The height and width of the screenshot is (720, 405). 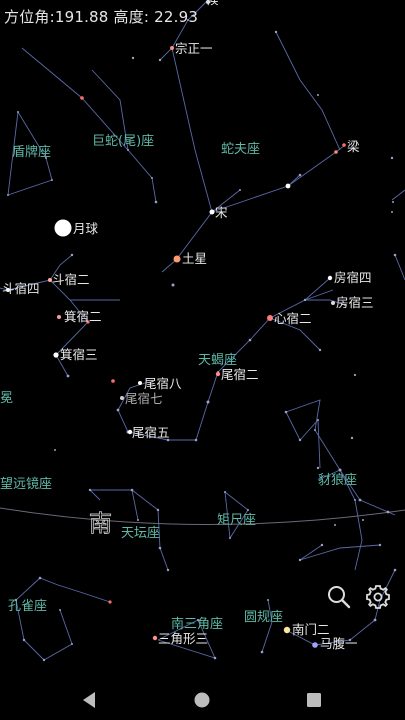 What do you see at coordinates (79, 354) in the screenshot?
I see `star-jixiusan: 箕宿三` at bounding box center [79, 354].